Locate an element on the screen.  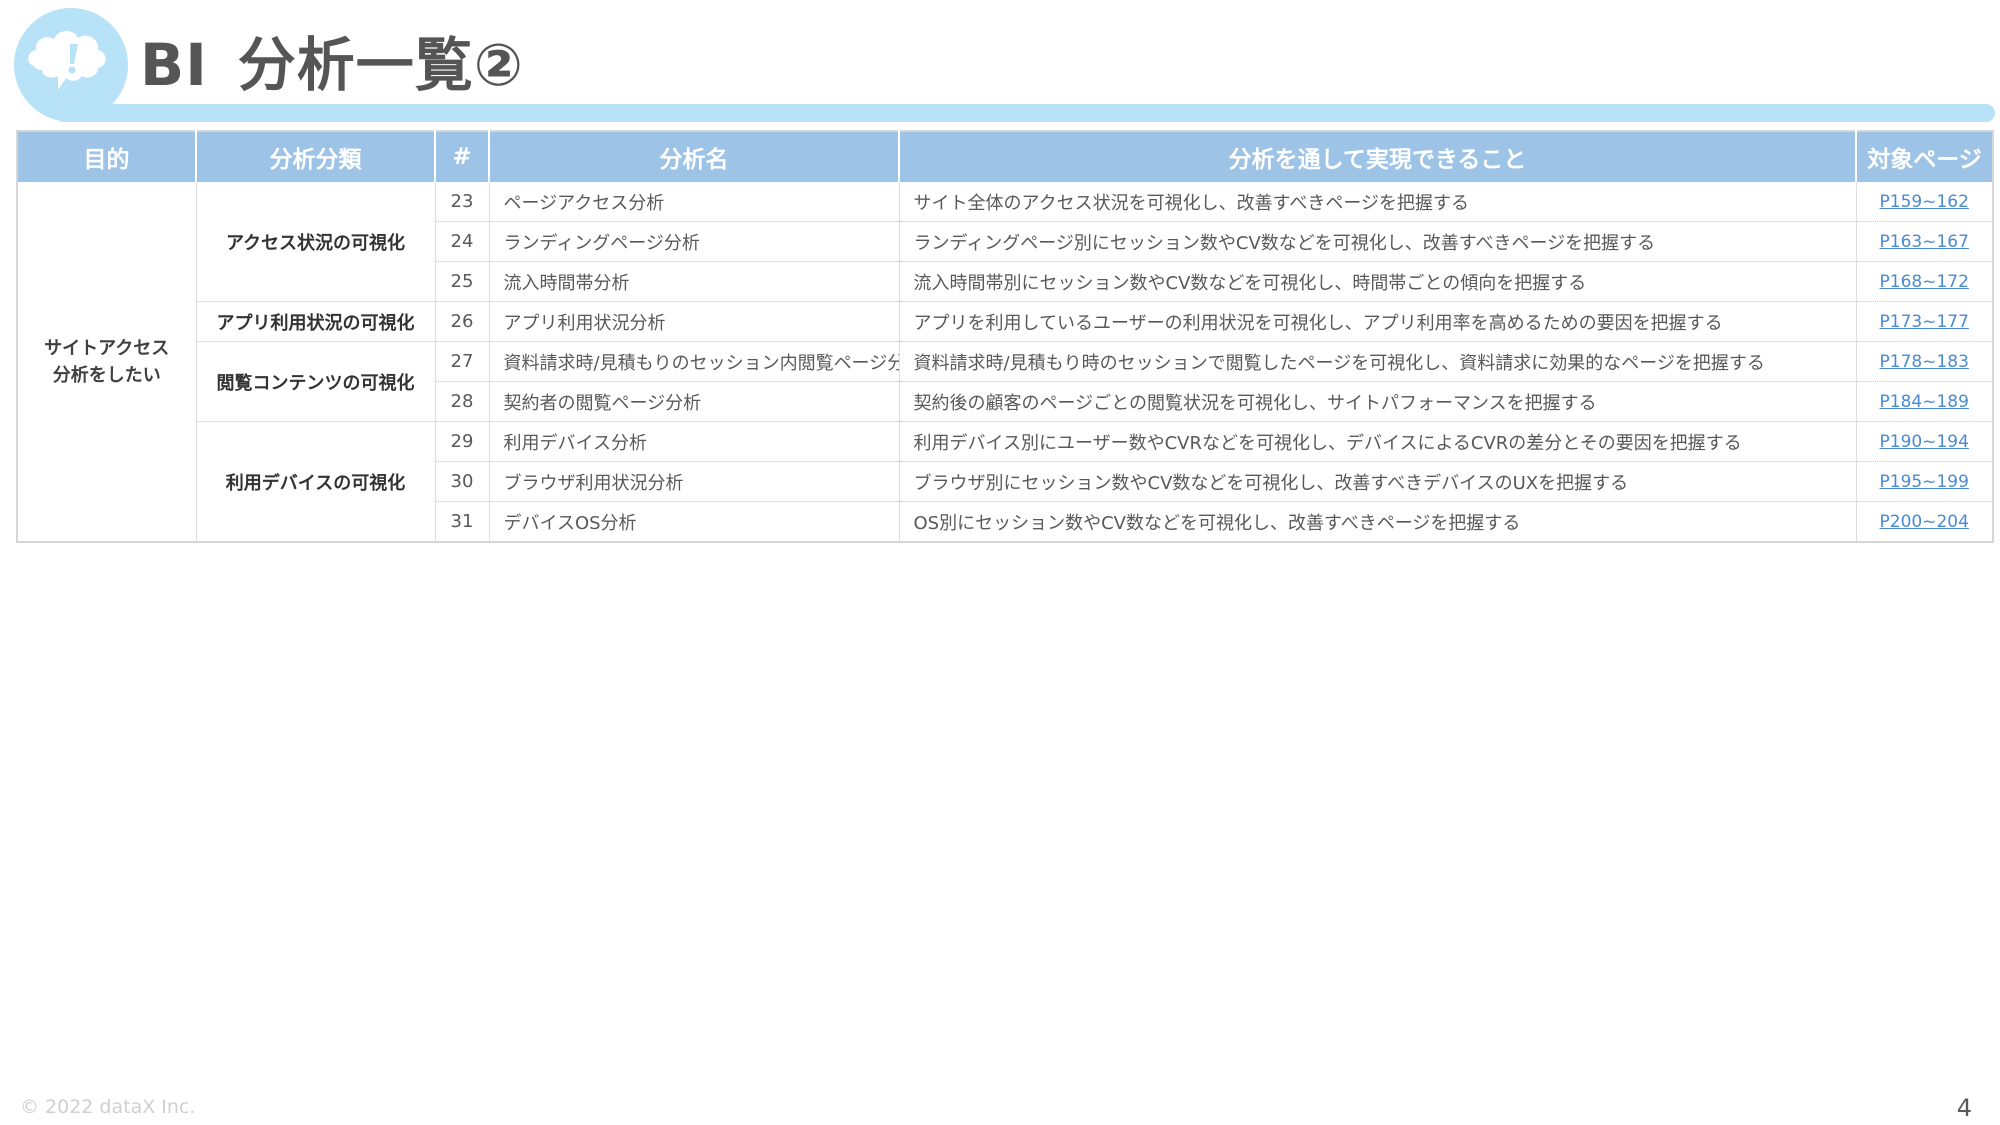
page-number: 4 is located at coordinates (1964, 1108).